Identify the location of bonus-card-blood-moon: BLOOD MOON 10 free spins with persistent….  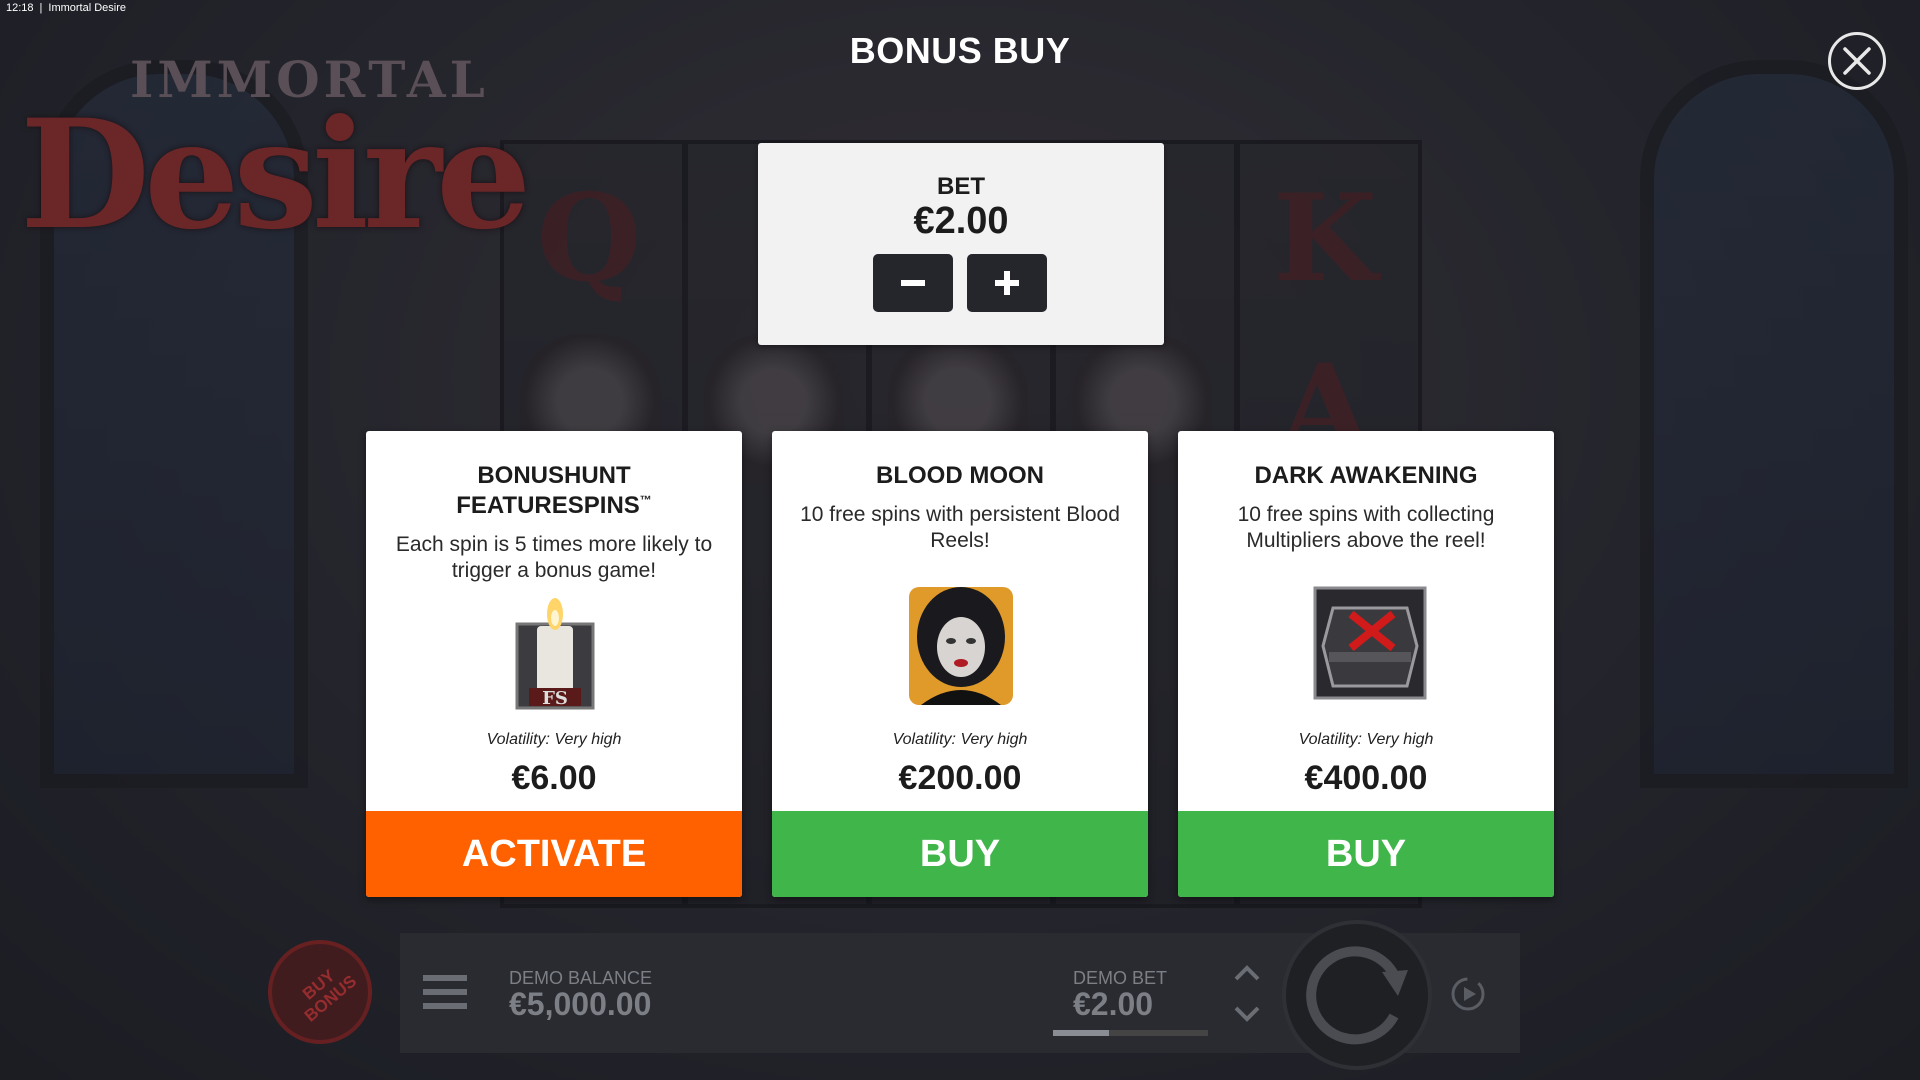
(960, 664).